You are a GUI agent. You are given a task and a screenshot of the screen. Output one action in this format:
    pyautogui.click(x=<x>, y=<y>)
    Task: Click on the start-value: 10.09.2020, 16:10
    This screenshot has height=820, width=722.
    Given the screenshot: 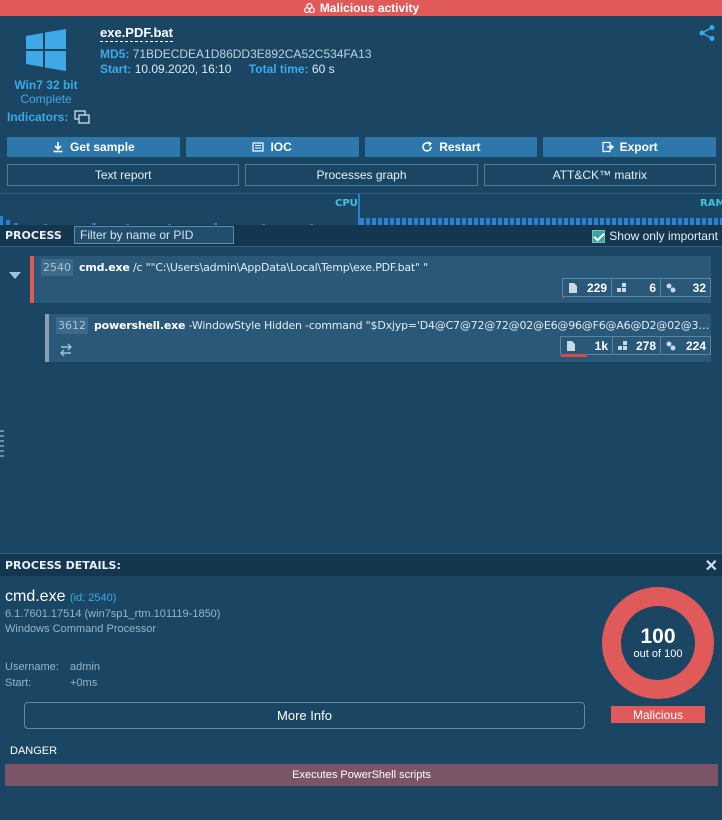 What is the action you would take?
    pyautogui.click(x=183, y=69)
    